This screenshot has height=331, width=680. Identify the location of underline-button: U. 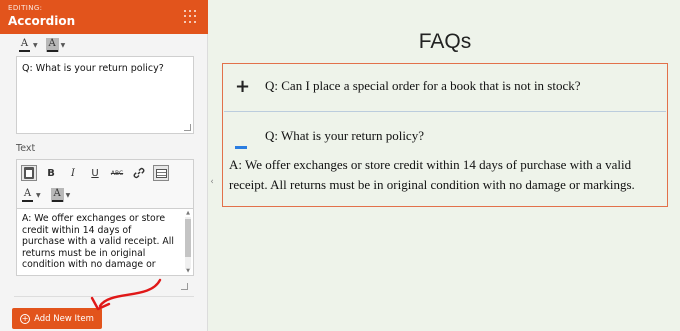
(95, 173).